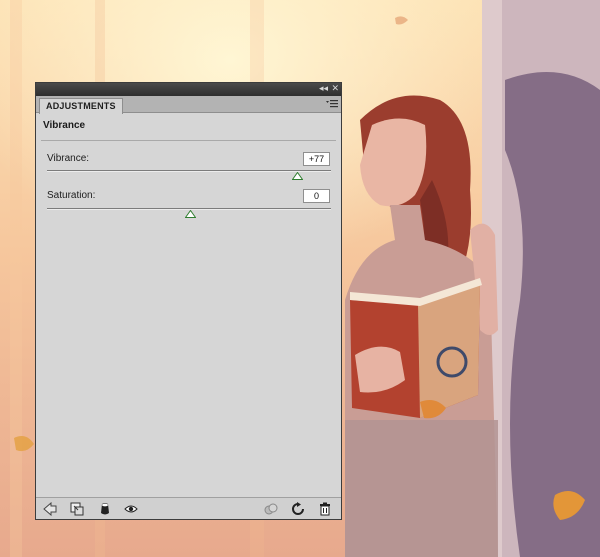 The height and width of the screenshot is (557, 600). Describe the element at coordinates (188, 105) in the screenshot. I see `tab-bar: ADJUSTMENTS` at that location.